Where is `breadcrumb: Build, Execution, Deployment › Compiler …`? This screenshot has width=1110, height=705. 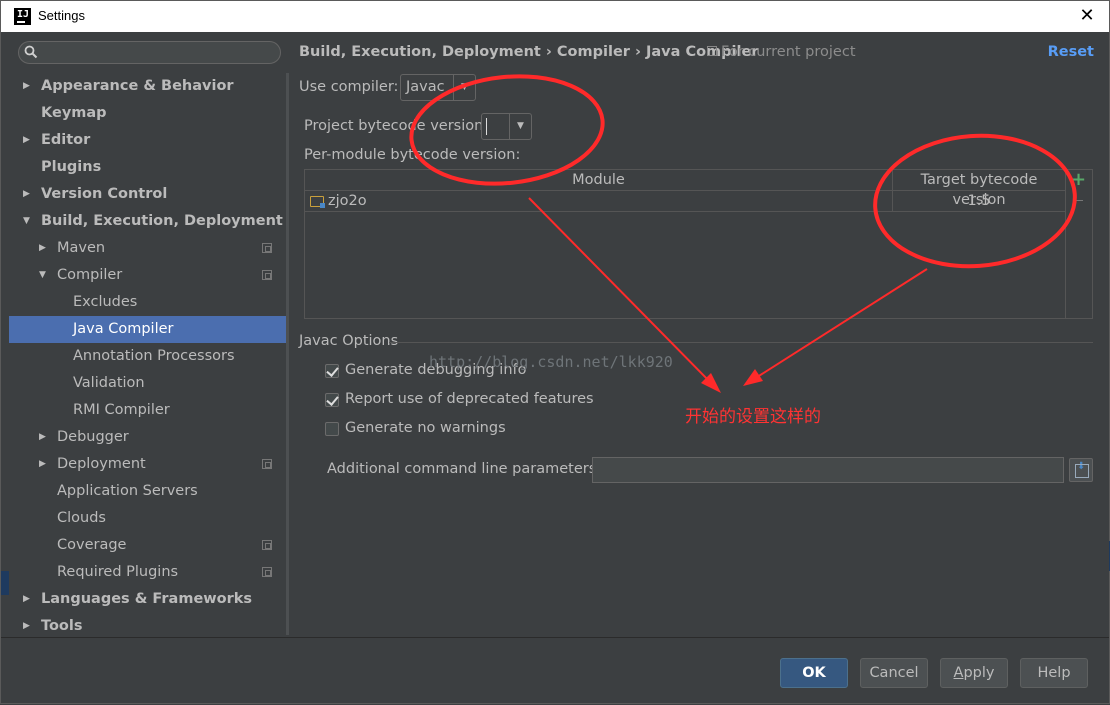
breadcrumb: Build, Execution, Deployment › Compiler … is located at coordinates (529, 52).